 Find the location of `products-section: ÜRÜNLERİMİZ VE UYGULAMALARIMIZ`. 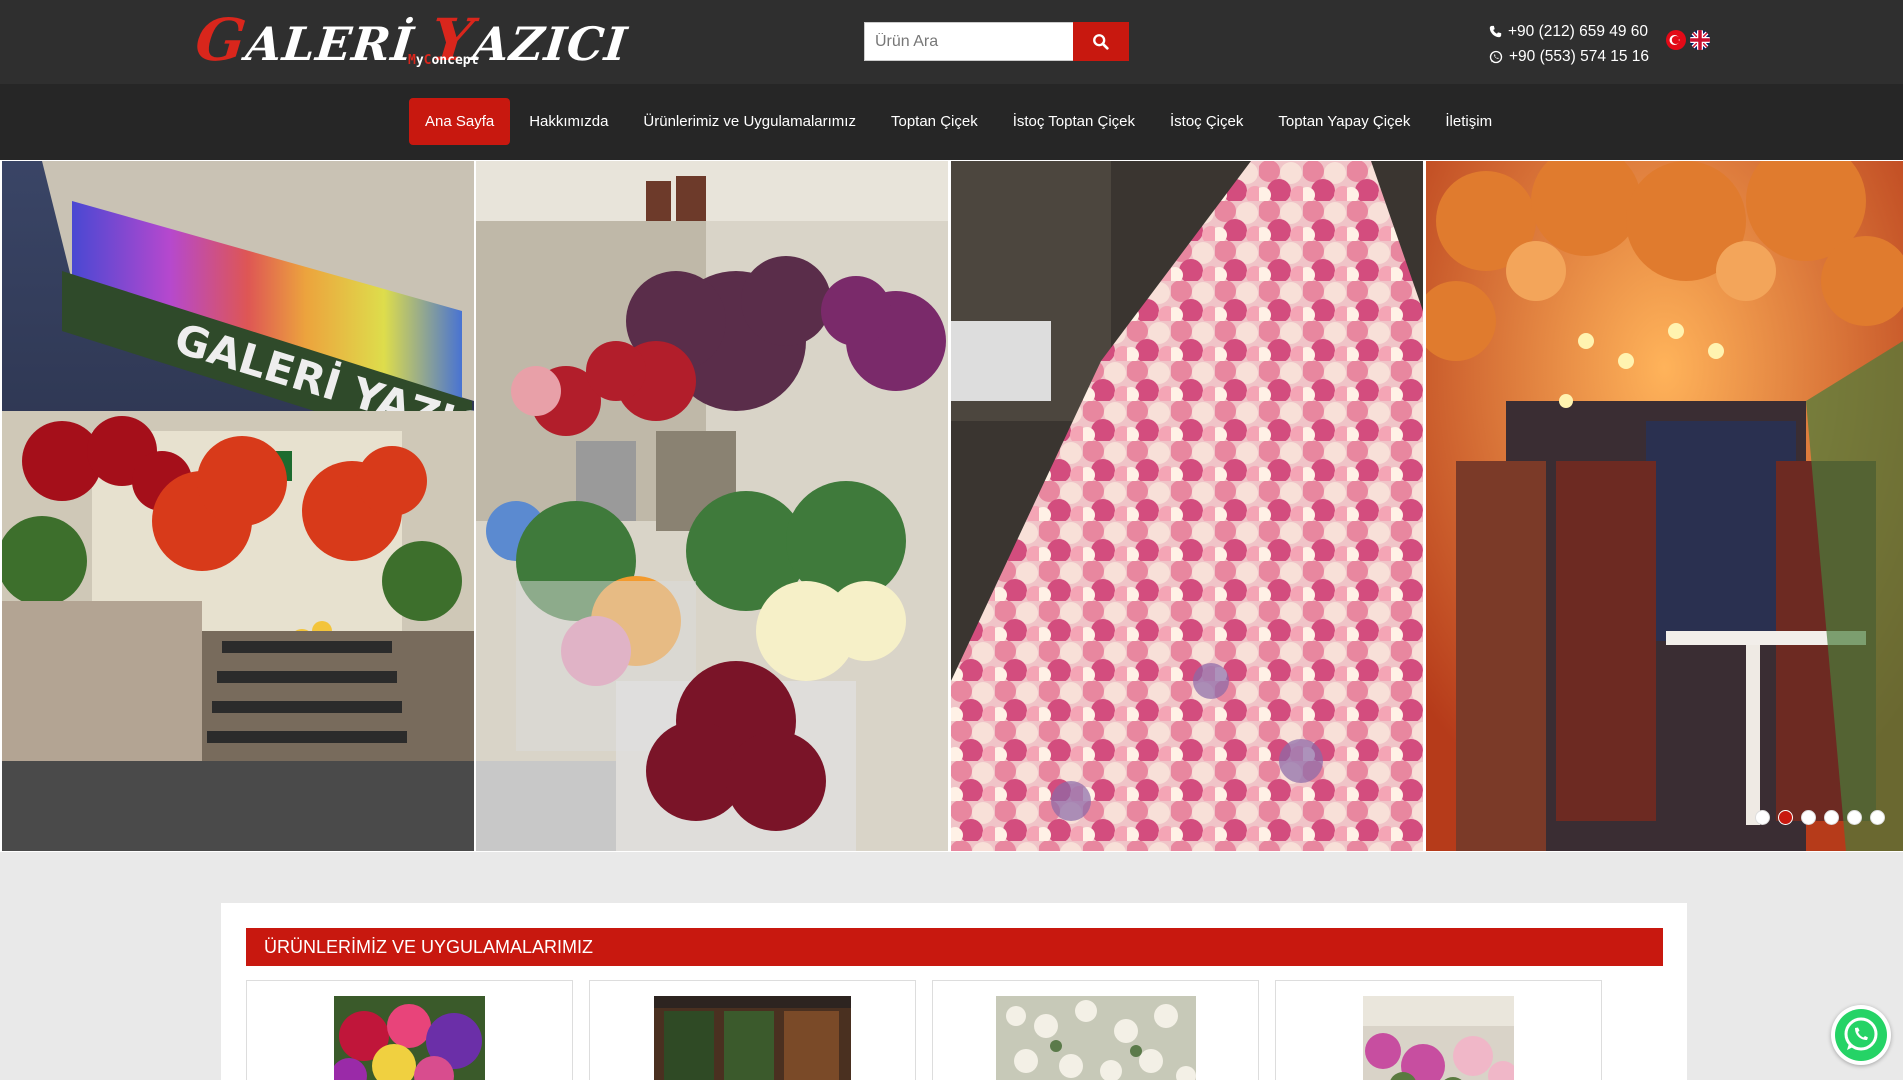

products-section: ÜRÜNLERİMİZ VE UYGULAMALARIMIZ is located at coordinates (954, 991).